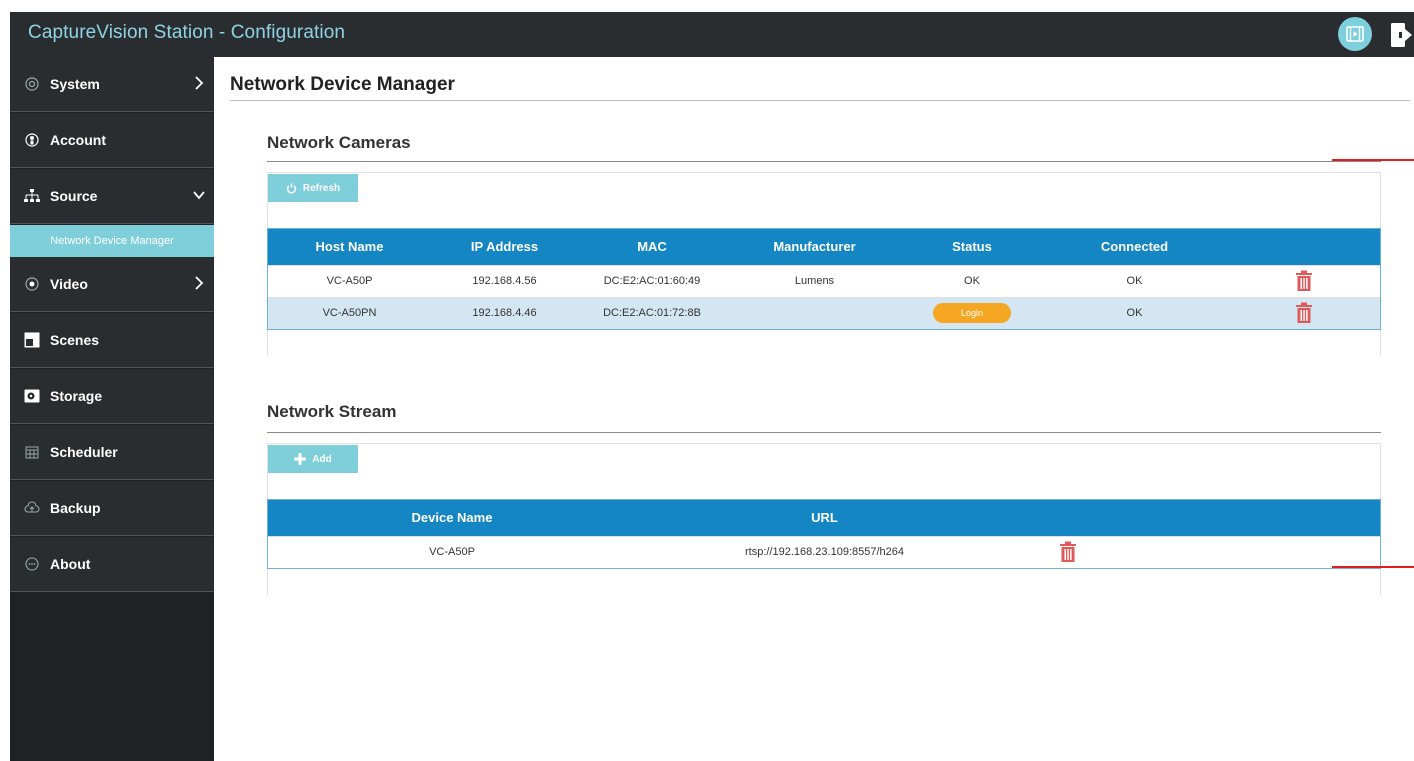 The width and height of the screenshot is (1414, 761). Describe the element at coordinates (300, 459) in the screenshot. I see `plus-icon` at that location.